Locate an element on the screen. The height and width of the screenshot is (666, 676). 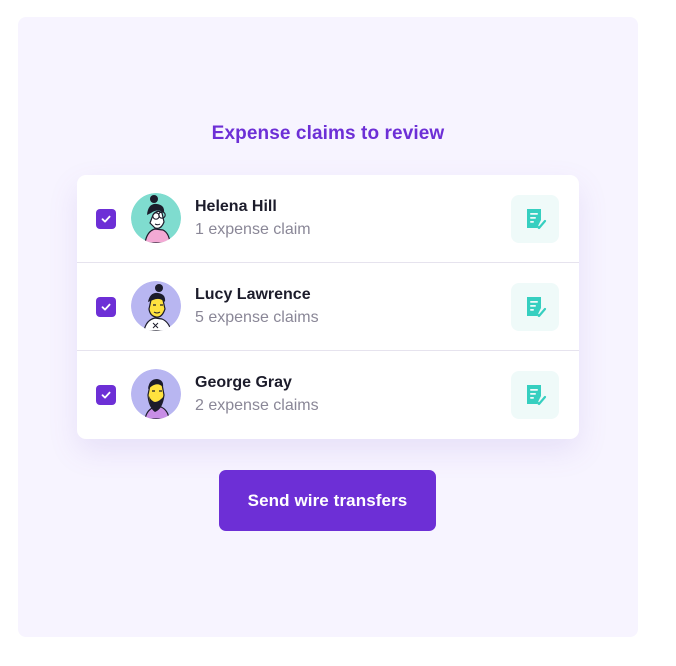
page-title: Expense claims to review is located at coordinates (328, 133).